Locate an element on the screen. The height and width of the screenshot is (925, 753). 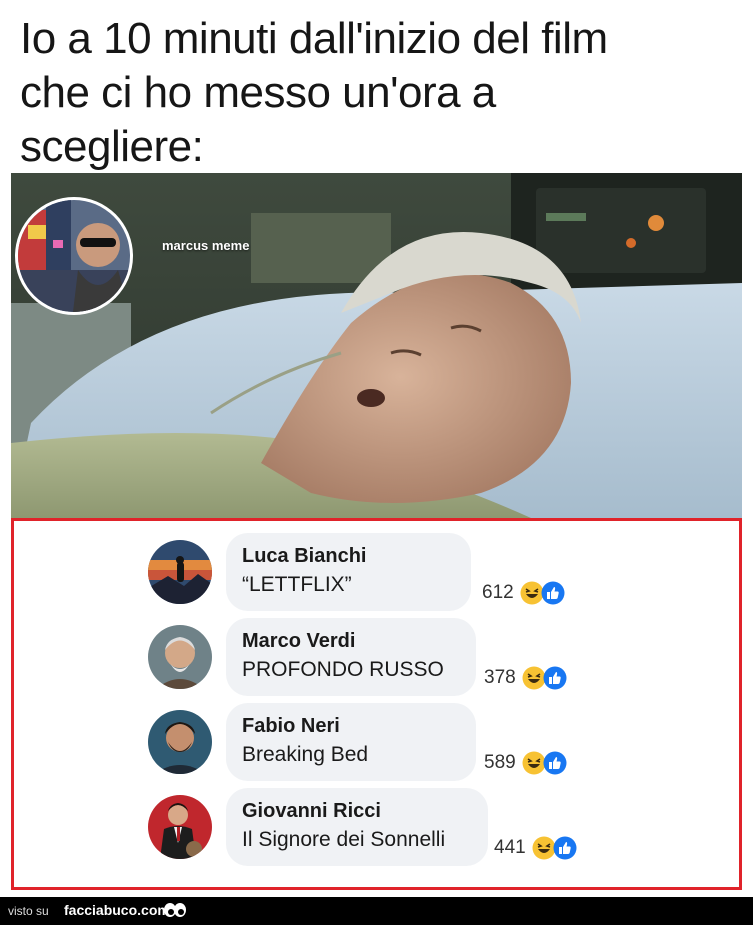
caption-line-1: Io a 10 minuti dall'inizio del film is located at coordinates (314, 38).